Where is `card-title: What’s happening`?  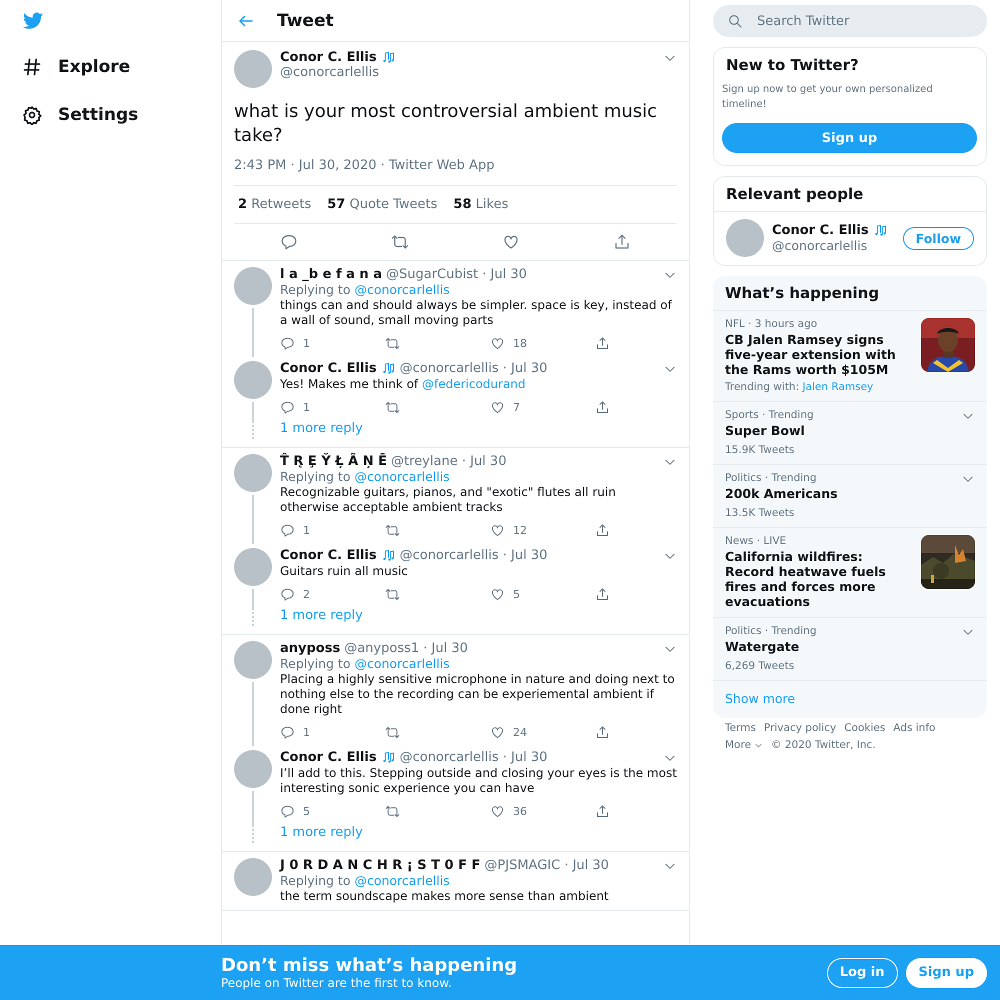
card-title: What’s happening is located at coordinates (802, 293).